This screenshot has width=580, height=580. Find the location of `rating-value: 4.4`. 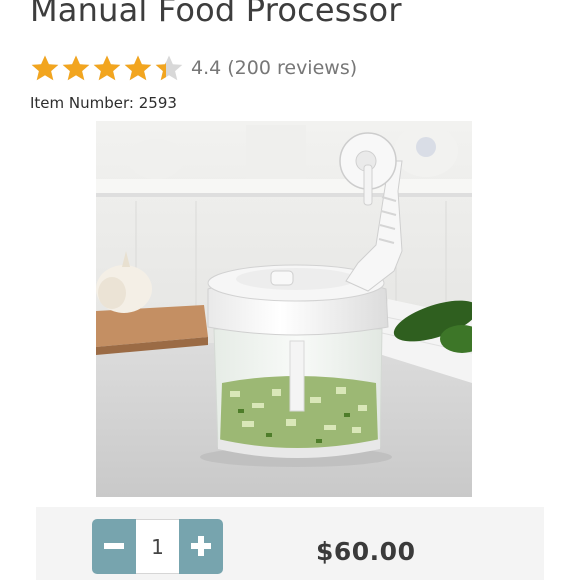

rating-value: 4.4 is located at coordinates (206, 68).